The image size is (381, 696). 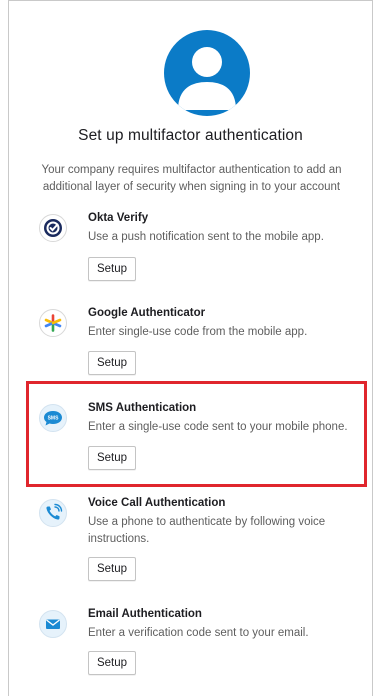 What do you see at coordinates (112, 663) in the screenshot?
I see `email-setup-button: Setup` at bounding box center [112, 663].